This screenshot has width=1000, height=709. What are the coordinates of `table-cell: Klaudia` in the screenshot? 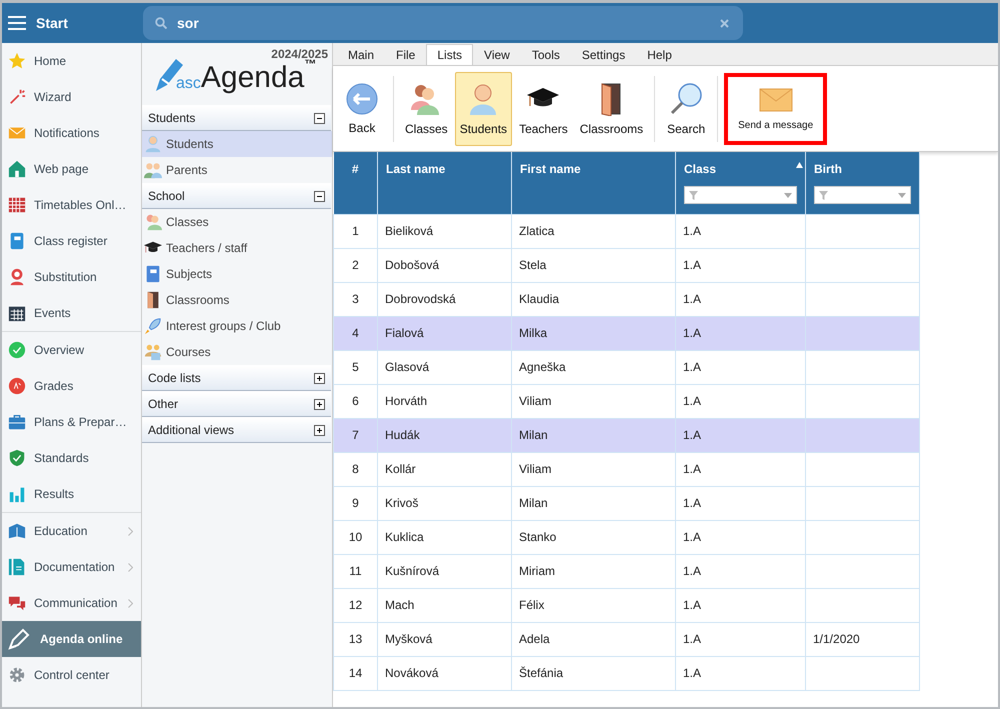 It's located at (594, 299).